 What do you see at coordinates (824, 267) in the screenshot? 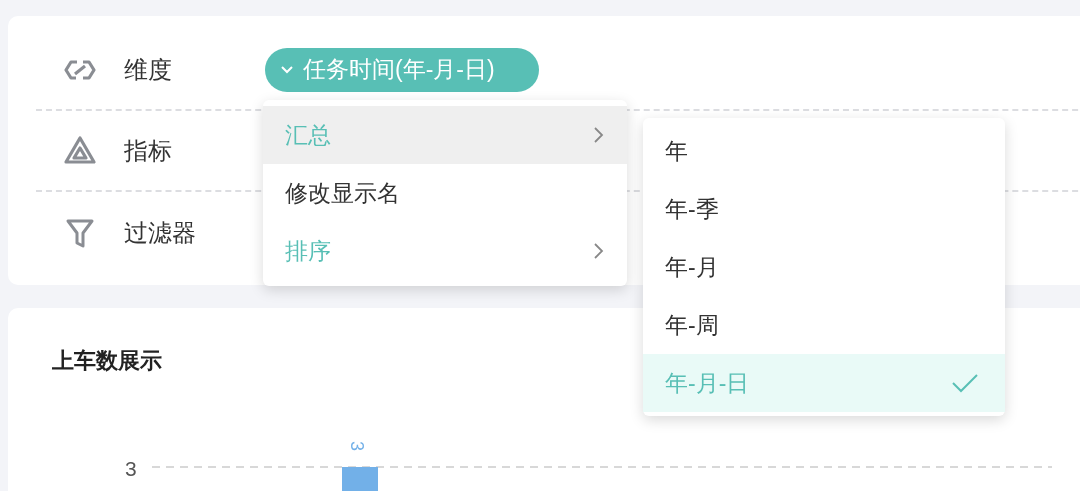
I see `submenu-item: 年-月` at bounding box center [824, 267].